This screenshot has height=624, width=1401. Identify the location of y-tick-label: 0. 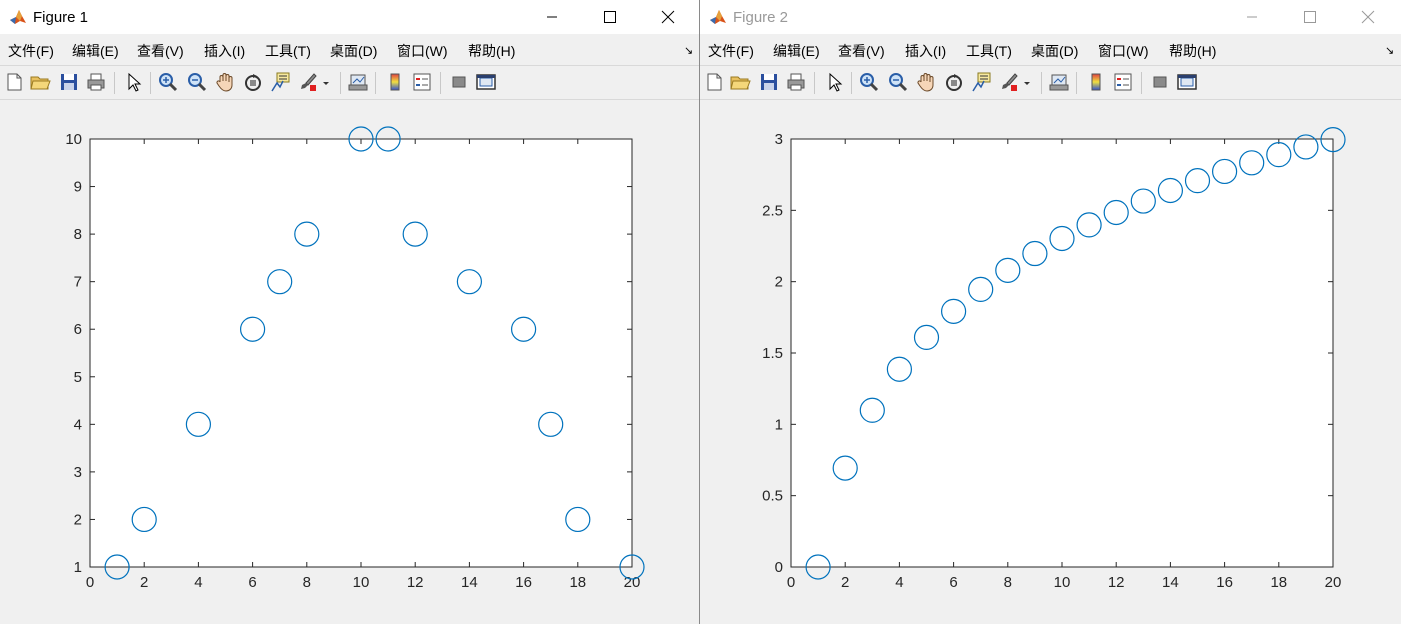
(779, 567).